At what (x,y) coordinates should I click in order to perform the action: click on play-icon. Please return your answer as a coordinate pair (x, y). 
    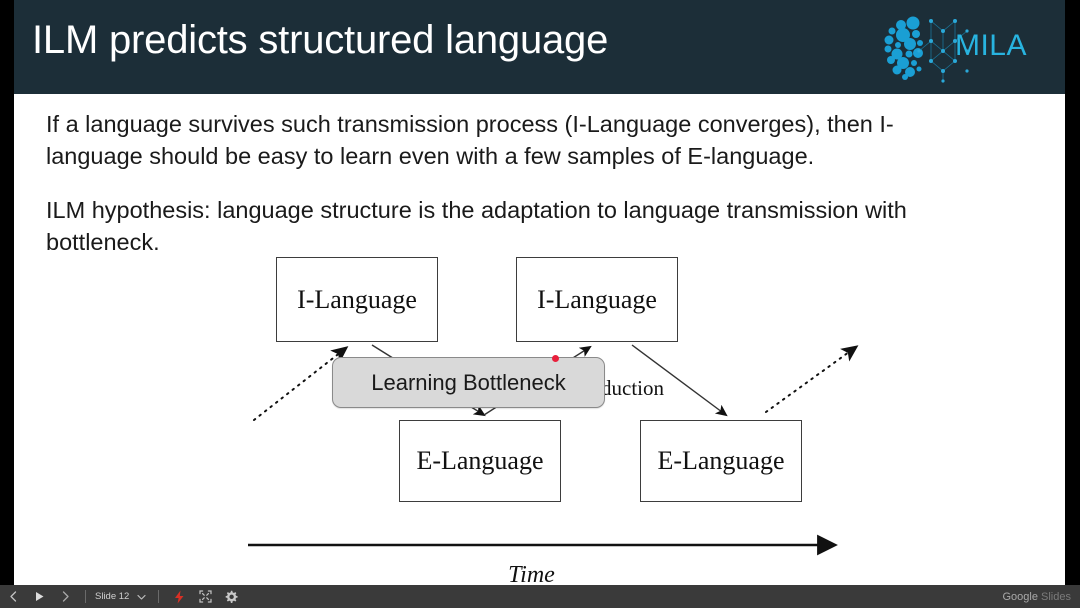
    Looking at the image, I should click on (39, 596).